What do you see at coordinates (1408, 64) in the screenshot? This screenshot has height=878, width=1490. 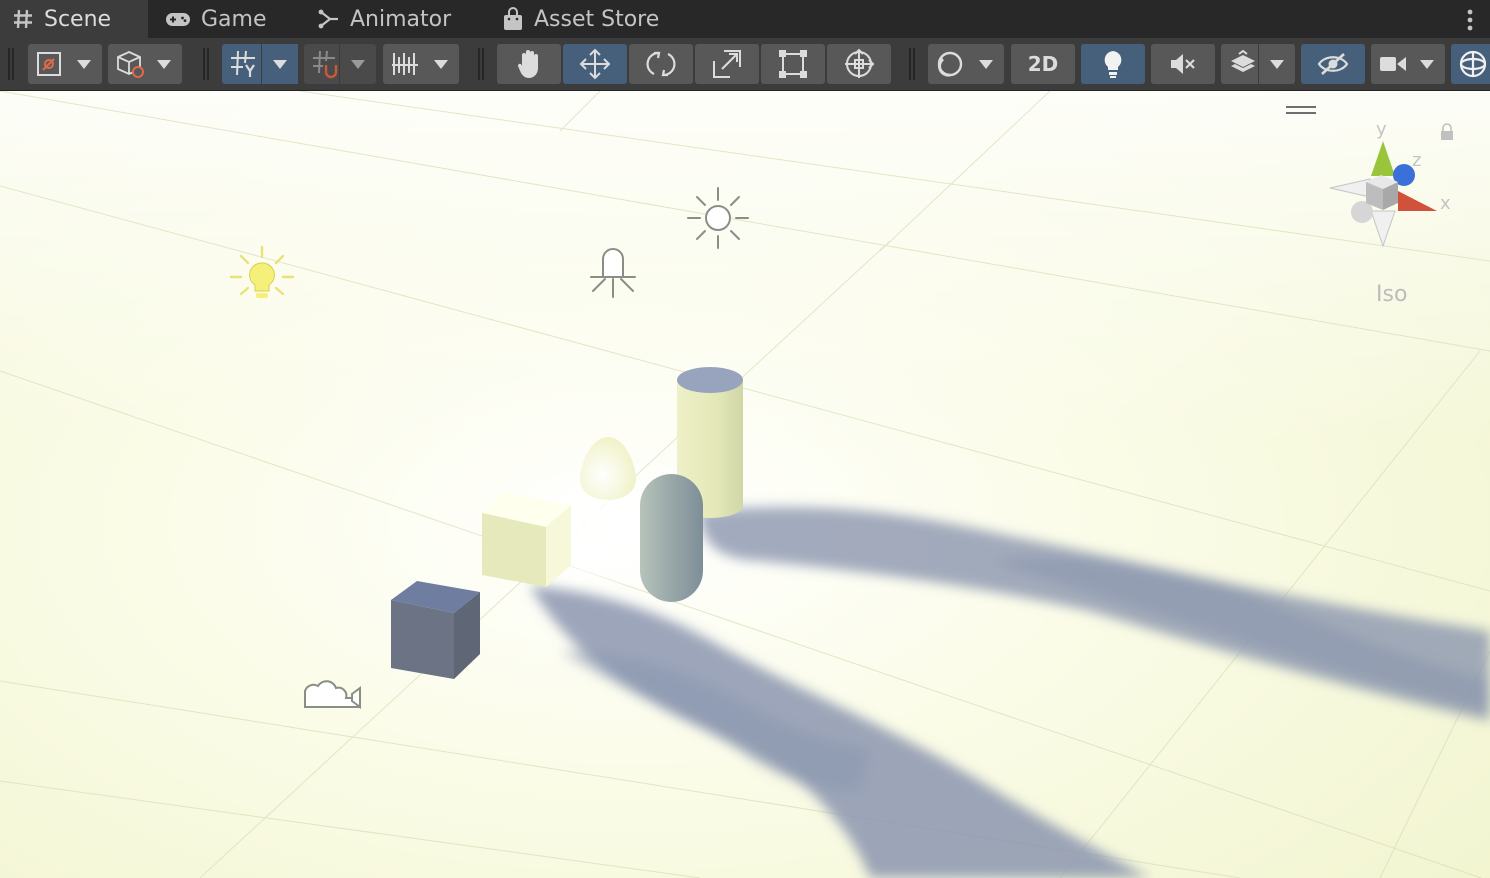 I see `scene-camera-dropdown` at bounding box center [1408, 64].